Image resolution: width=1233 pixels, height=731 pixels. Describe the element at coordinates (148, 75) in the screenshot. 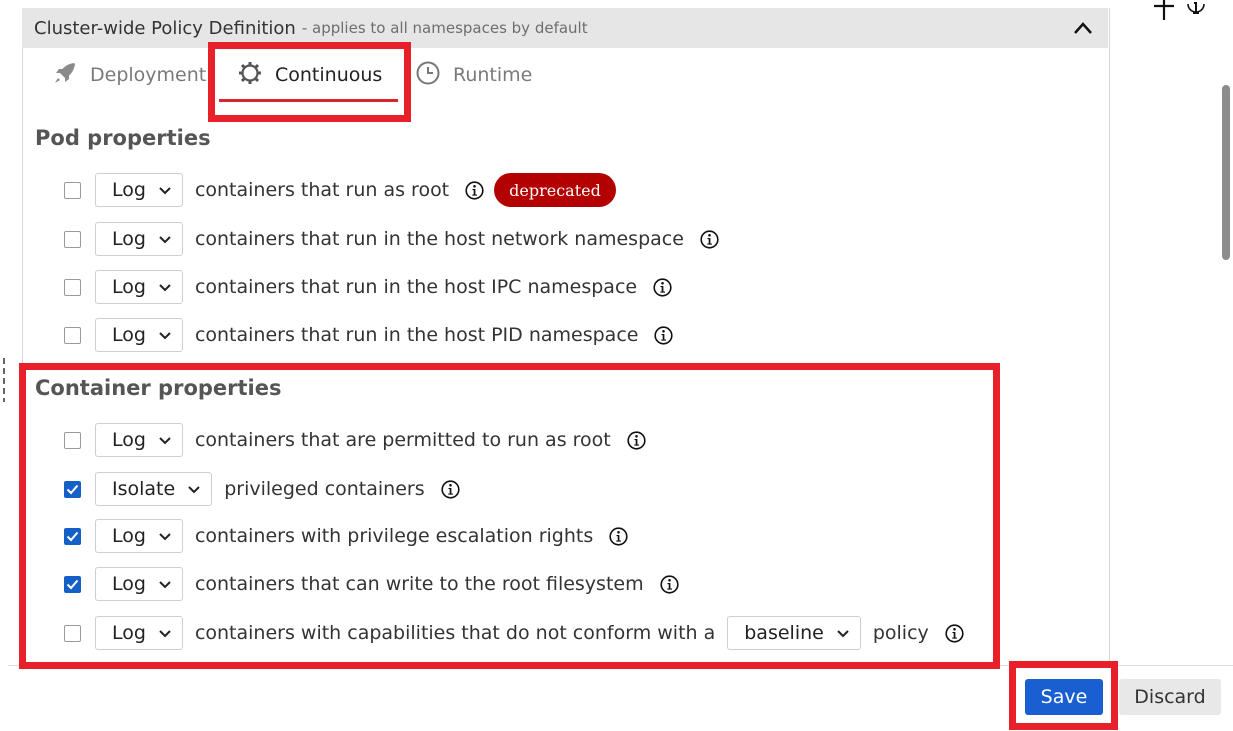

I see `tab-label: Deployment` at that location.